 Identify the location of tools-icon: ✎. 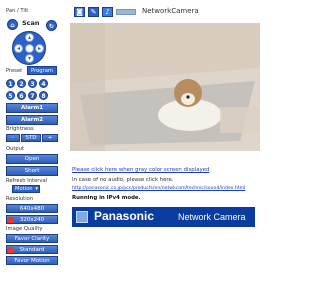
(93, 12).